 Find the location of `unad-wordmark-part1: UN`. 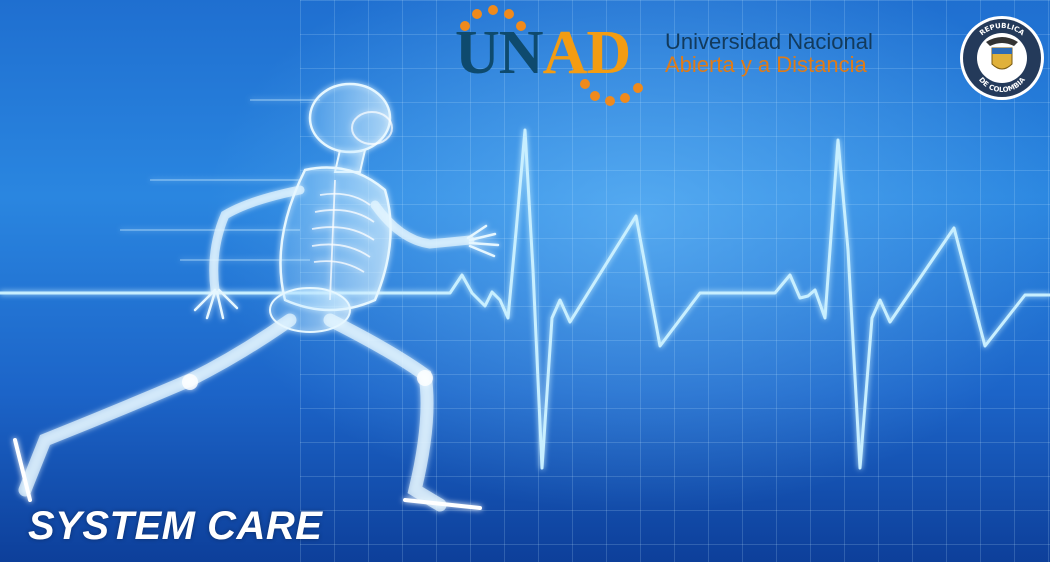

unad-wordmark-part1: UN is located at coordinates (499, 53).